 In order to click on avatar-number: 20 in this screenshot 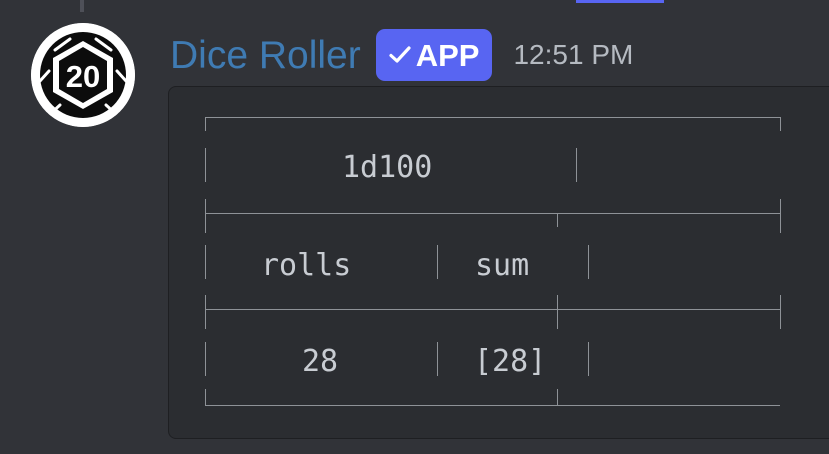, I will do `click(83, 76)`.